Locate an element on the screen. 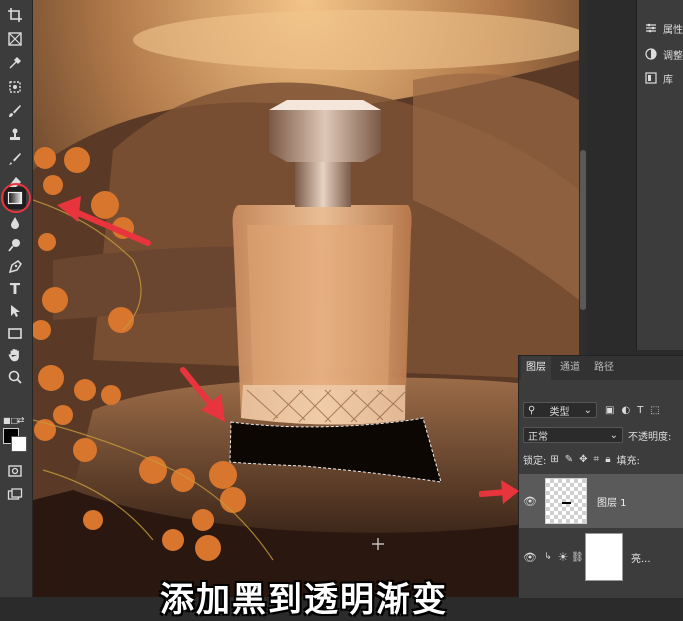 Image resolution: width=683 pixels, height=621 pixels. lock-label: 锁定: is located at coordinates (535, 461).